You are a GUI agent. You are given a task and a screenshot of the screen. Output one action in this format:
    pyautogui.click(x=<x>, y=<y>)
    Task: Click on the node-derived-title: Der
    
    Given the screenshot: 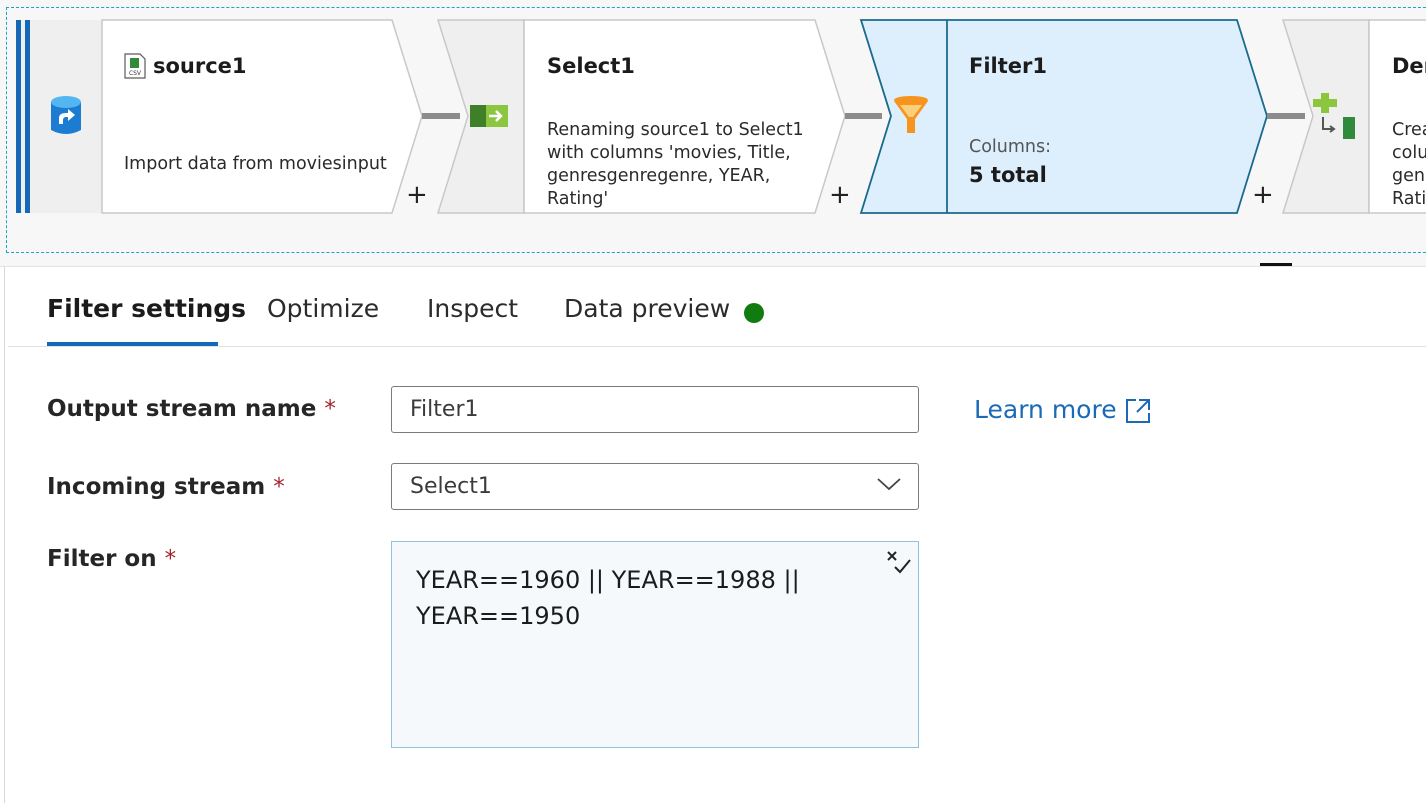 What is the action you would take?
    pyautogui.click(x=1409, y=66)
    